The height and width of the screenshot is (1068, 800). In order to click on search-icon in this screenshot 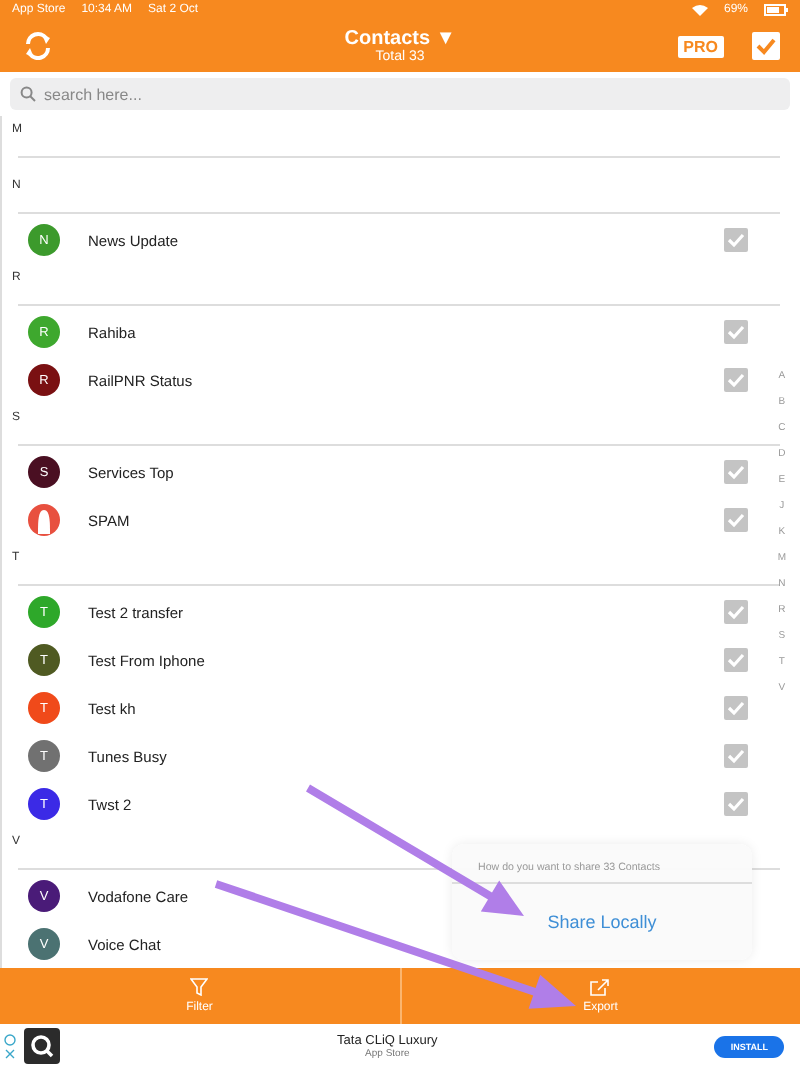, I will do `click(28, 94)`.